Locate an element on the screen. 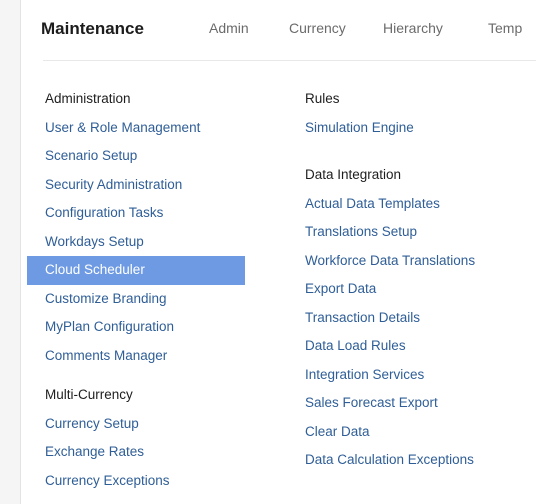 This screenshot has height=504, width=536. section-heading-multi-currency: Multi-Currency is located at coordinates (89, 394).